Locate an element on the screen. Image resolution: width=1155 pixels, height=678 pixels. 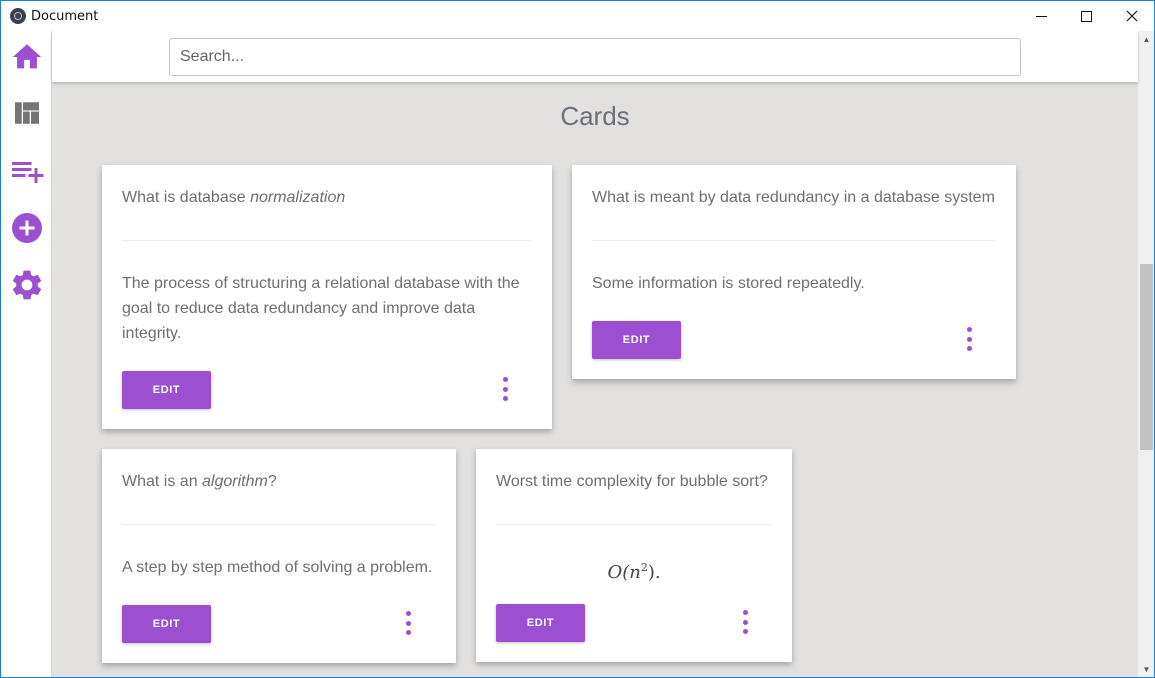
card-question-emphasis: algorithm is located at coordinates (235, 481).